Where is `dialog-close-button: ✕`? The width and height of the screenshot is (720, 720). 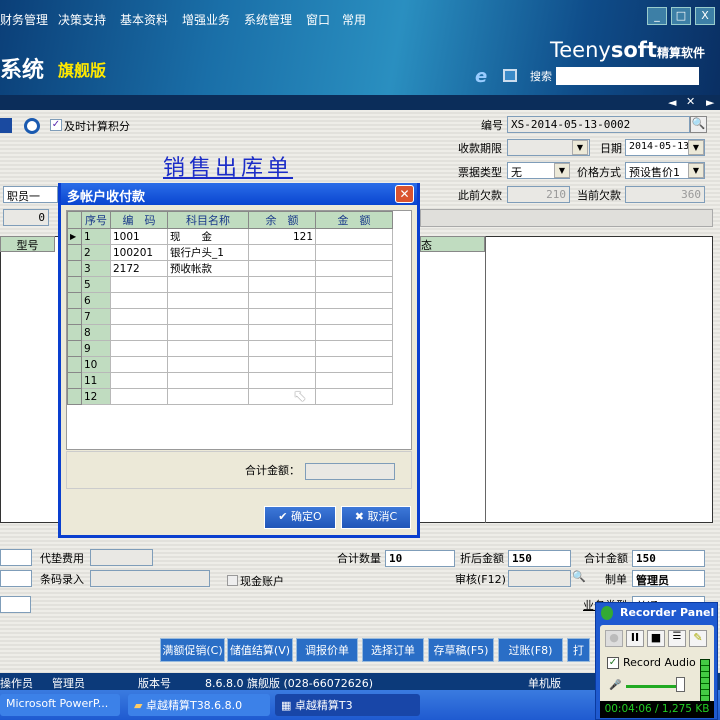 dialog-close-button: ✕ is located at coordinates (404, 194).